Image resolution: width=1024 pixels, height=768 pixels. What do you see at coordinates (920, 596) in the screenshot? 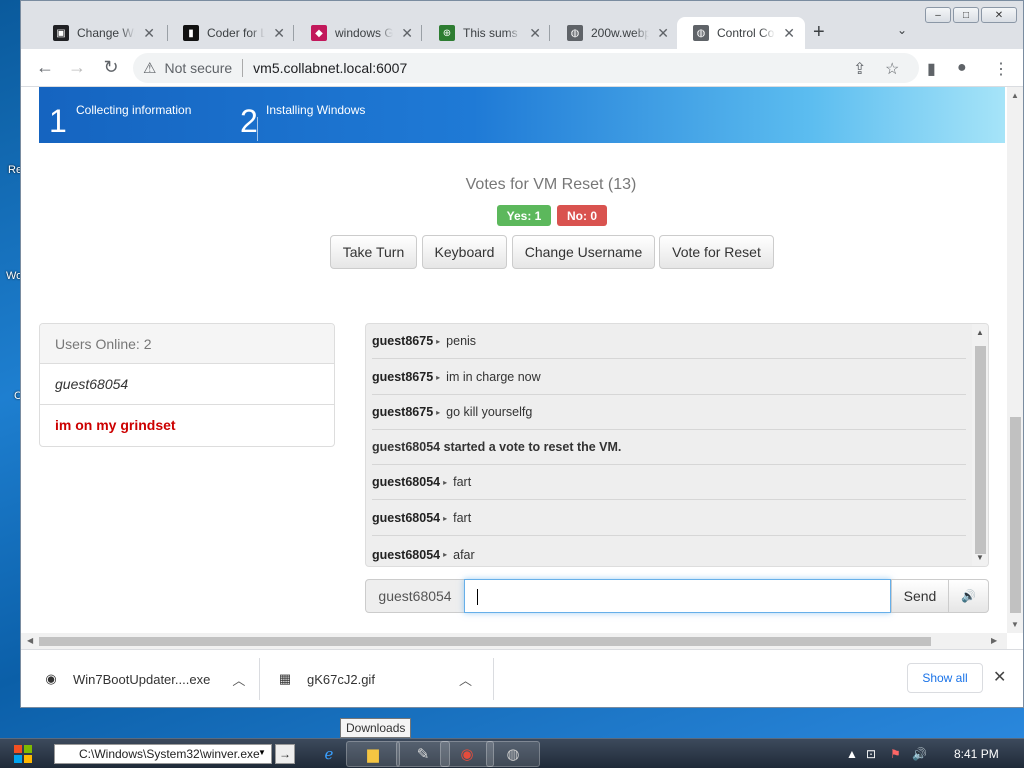
I see `send-button: Send` at bounding box center [920, 596].